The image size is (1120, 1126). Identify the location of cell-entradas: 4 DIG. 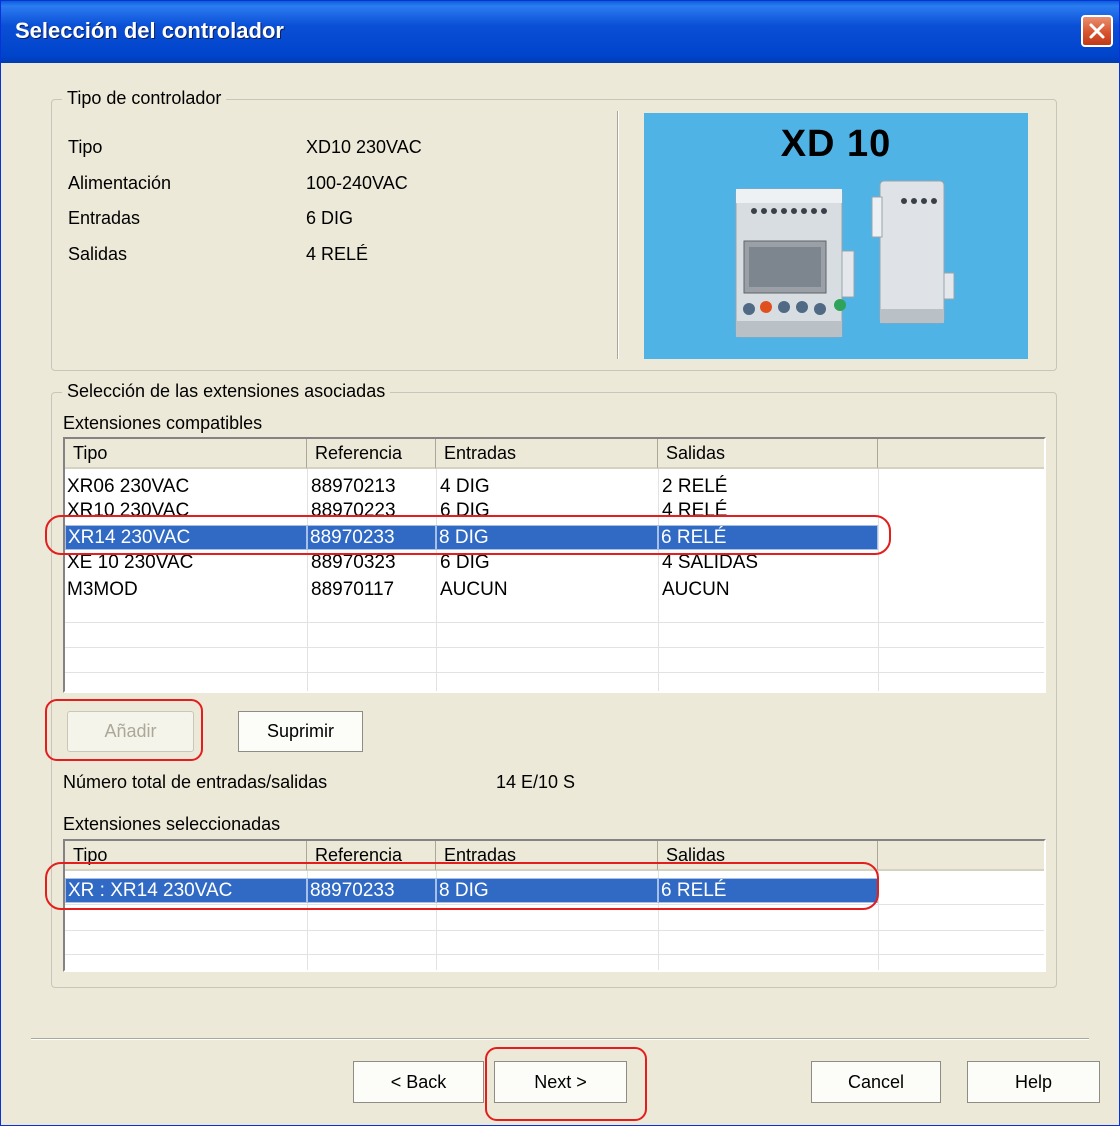
(465, 486).